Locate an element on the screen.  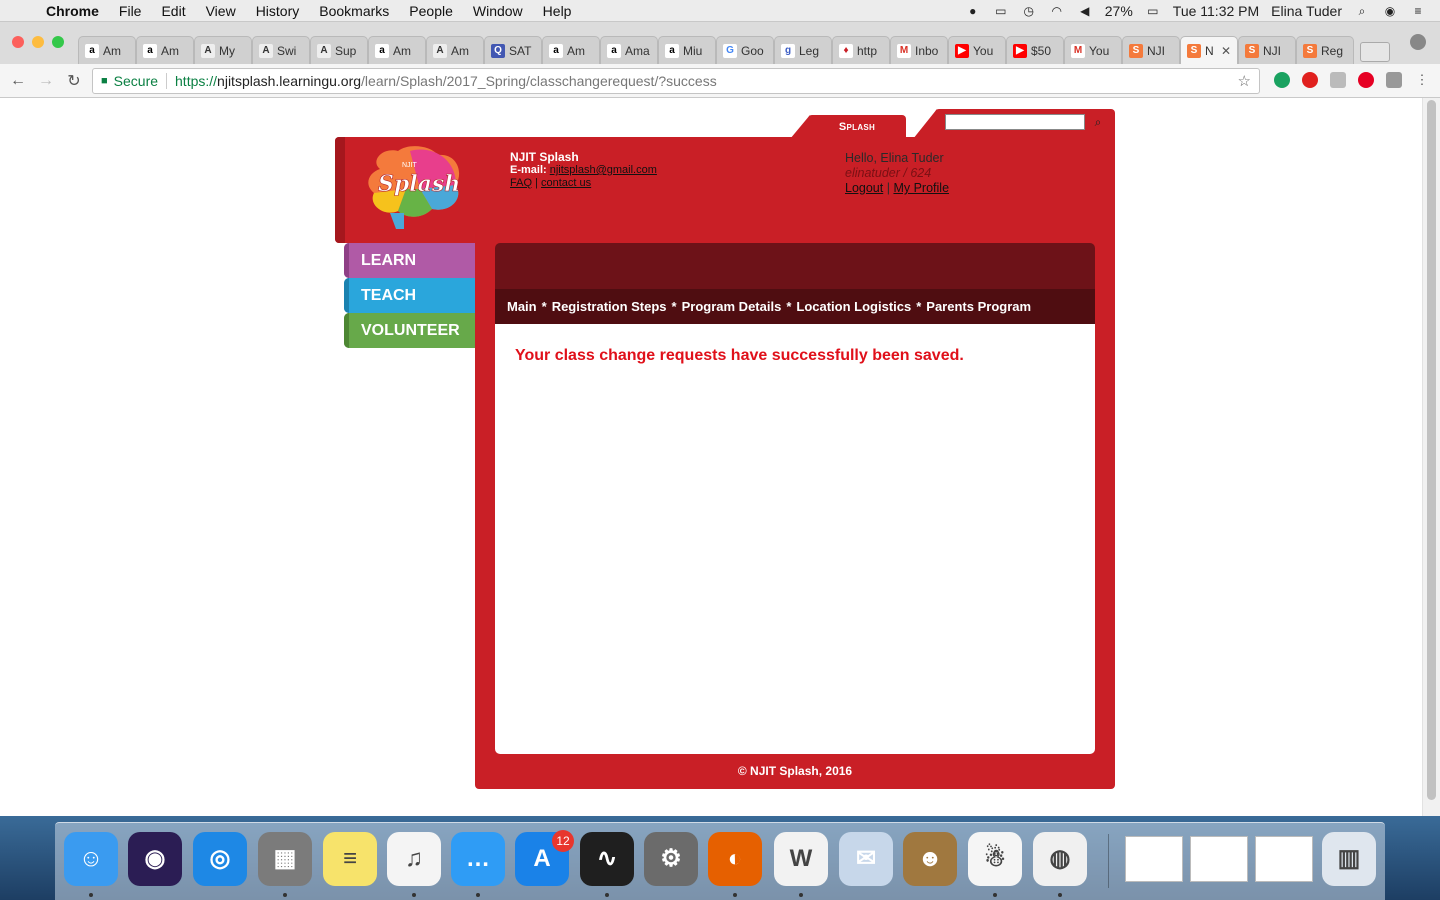
firefox-icon: ◐ is located at coordinates (735, 859).